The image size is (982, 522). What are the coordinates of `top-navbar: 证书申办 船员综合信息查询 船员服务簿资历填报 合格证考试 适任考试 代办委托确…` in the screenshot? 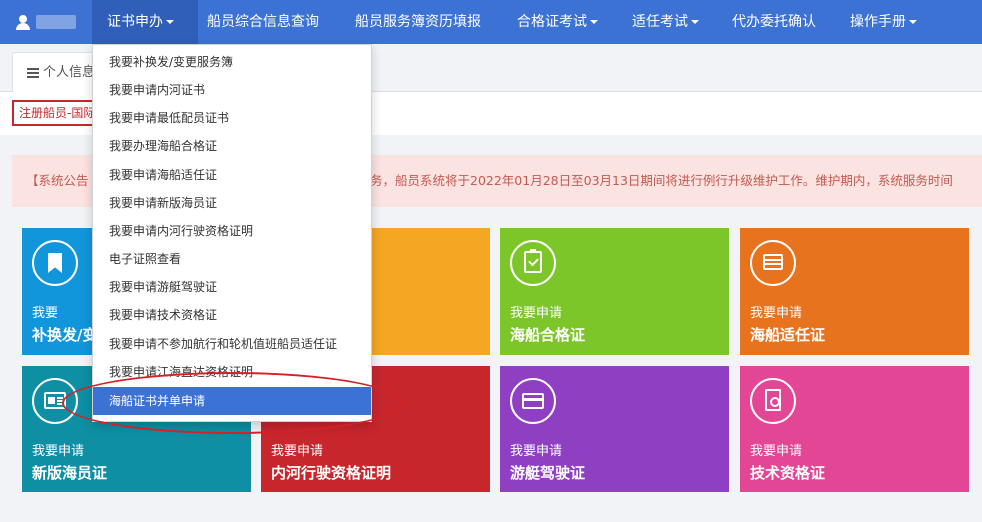 It's located at (491, 22).